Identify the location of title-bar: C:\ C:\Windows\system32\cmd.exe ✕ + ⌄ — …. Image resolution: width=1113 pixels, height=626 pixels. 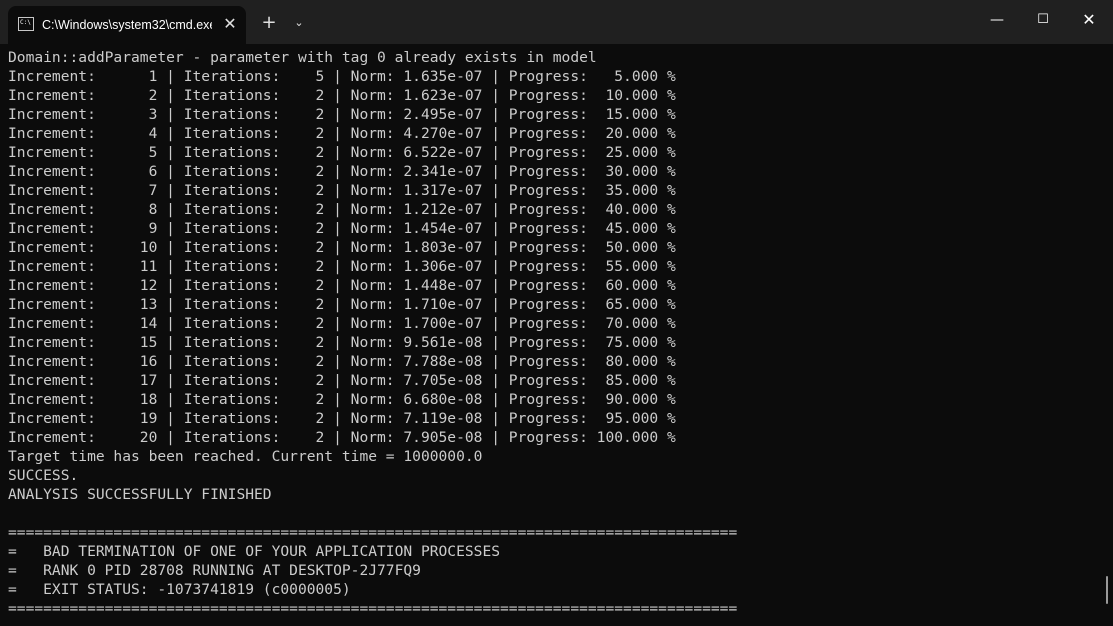
(556, 22).